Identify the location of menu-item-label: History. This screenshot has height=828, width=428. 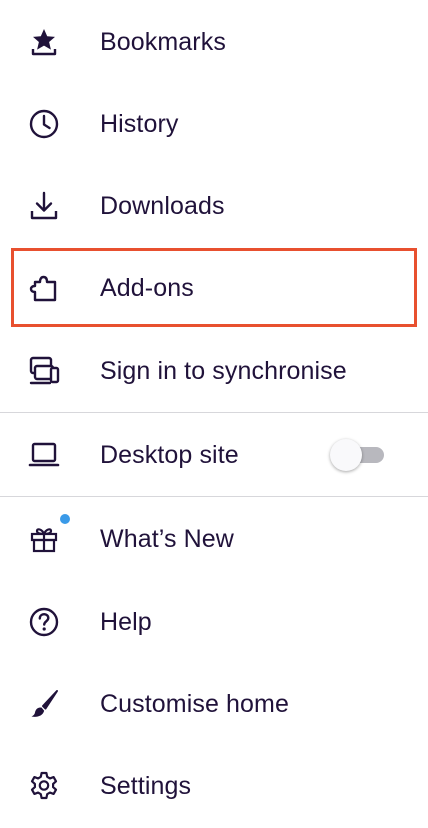
(139, 123).